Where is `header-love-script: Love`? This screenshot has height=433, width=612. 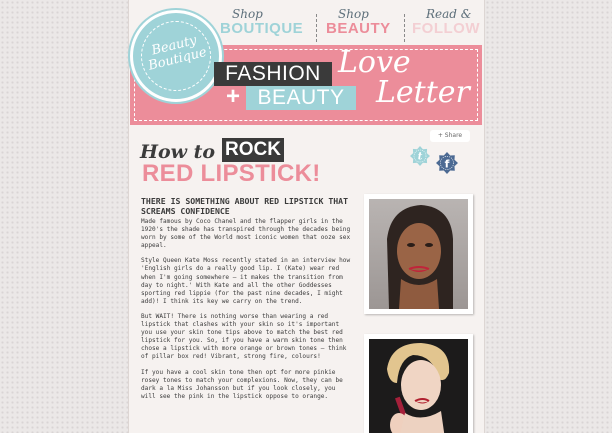
header-love-script: Love is located at coordinates (374, 62).